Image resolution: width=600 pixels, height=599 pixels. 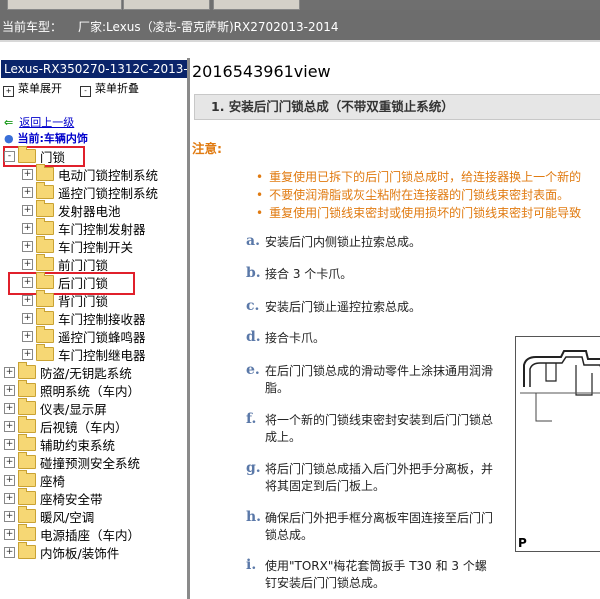 I want to click on tree-item: + 发射器电池, so click(x=71, y=209).